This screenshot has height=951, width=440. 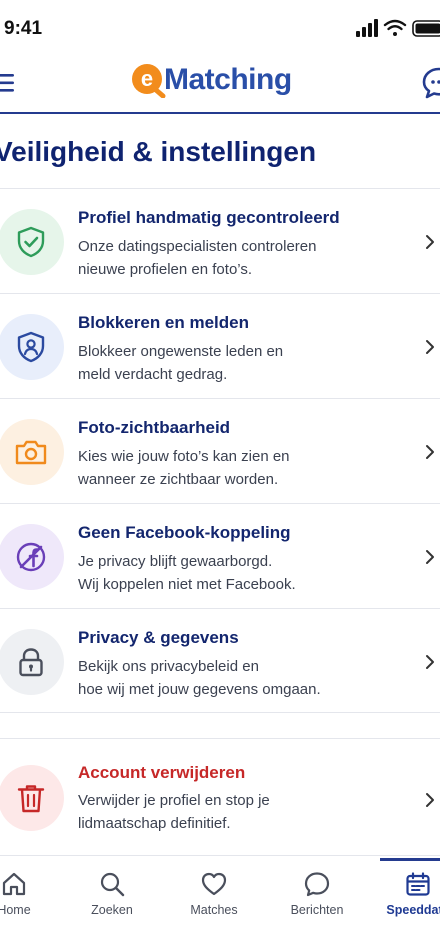 What do you see at coordinates (178, 479) in the screenshot?
I see `desc-line: wanneer ze zichtbaar worden.` at bounding box center [178, 479].